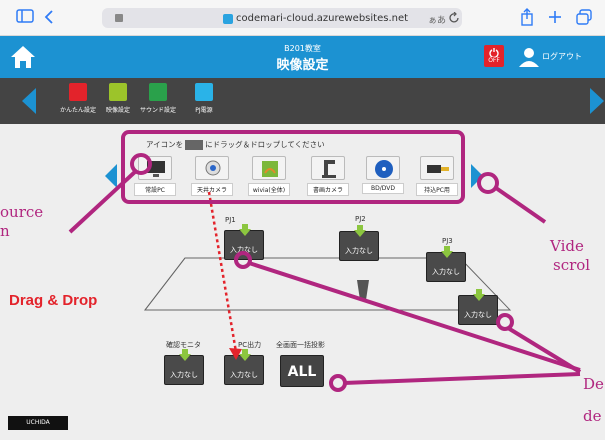 The image size is (605, 440). What do you see at coordinates (38, 423) in the screenshot?
I see `uchida-logo: UCHIDA` at bounding box center [38, 423].